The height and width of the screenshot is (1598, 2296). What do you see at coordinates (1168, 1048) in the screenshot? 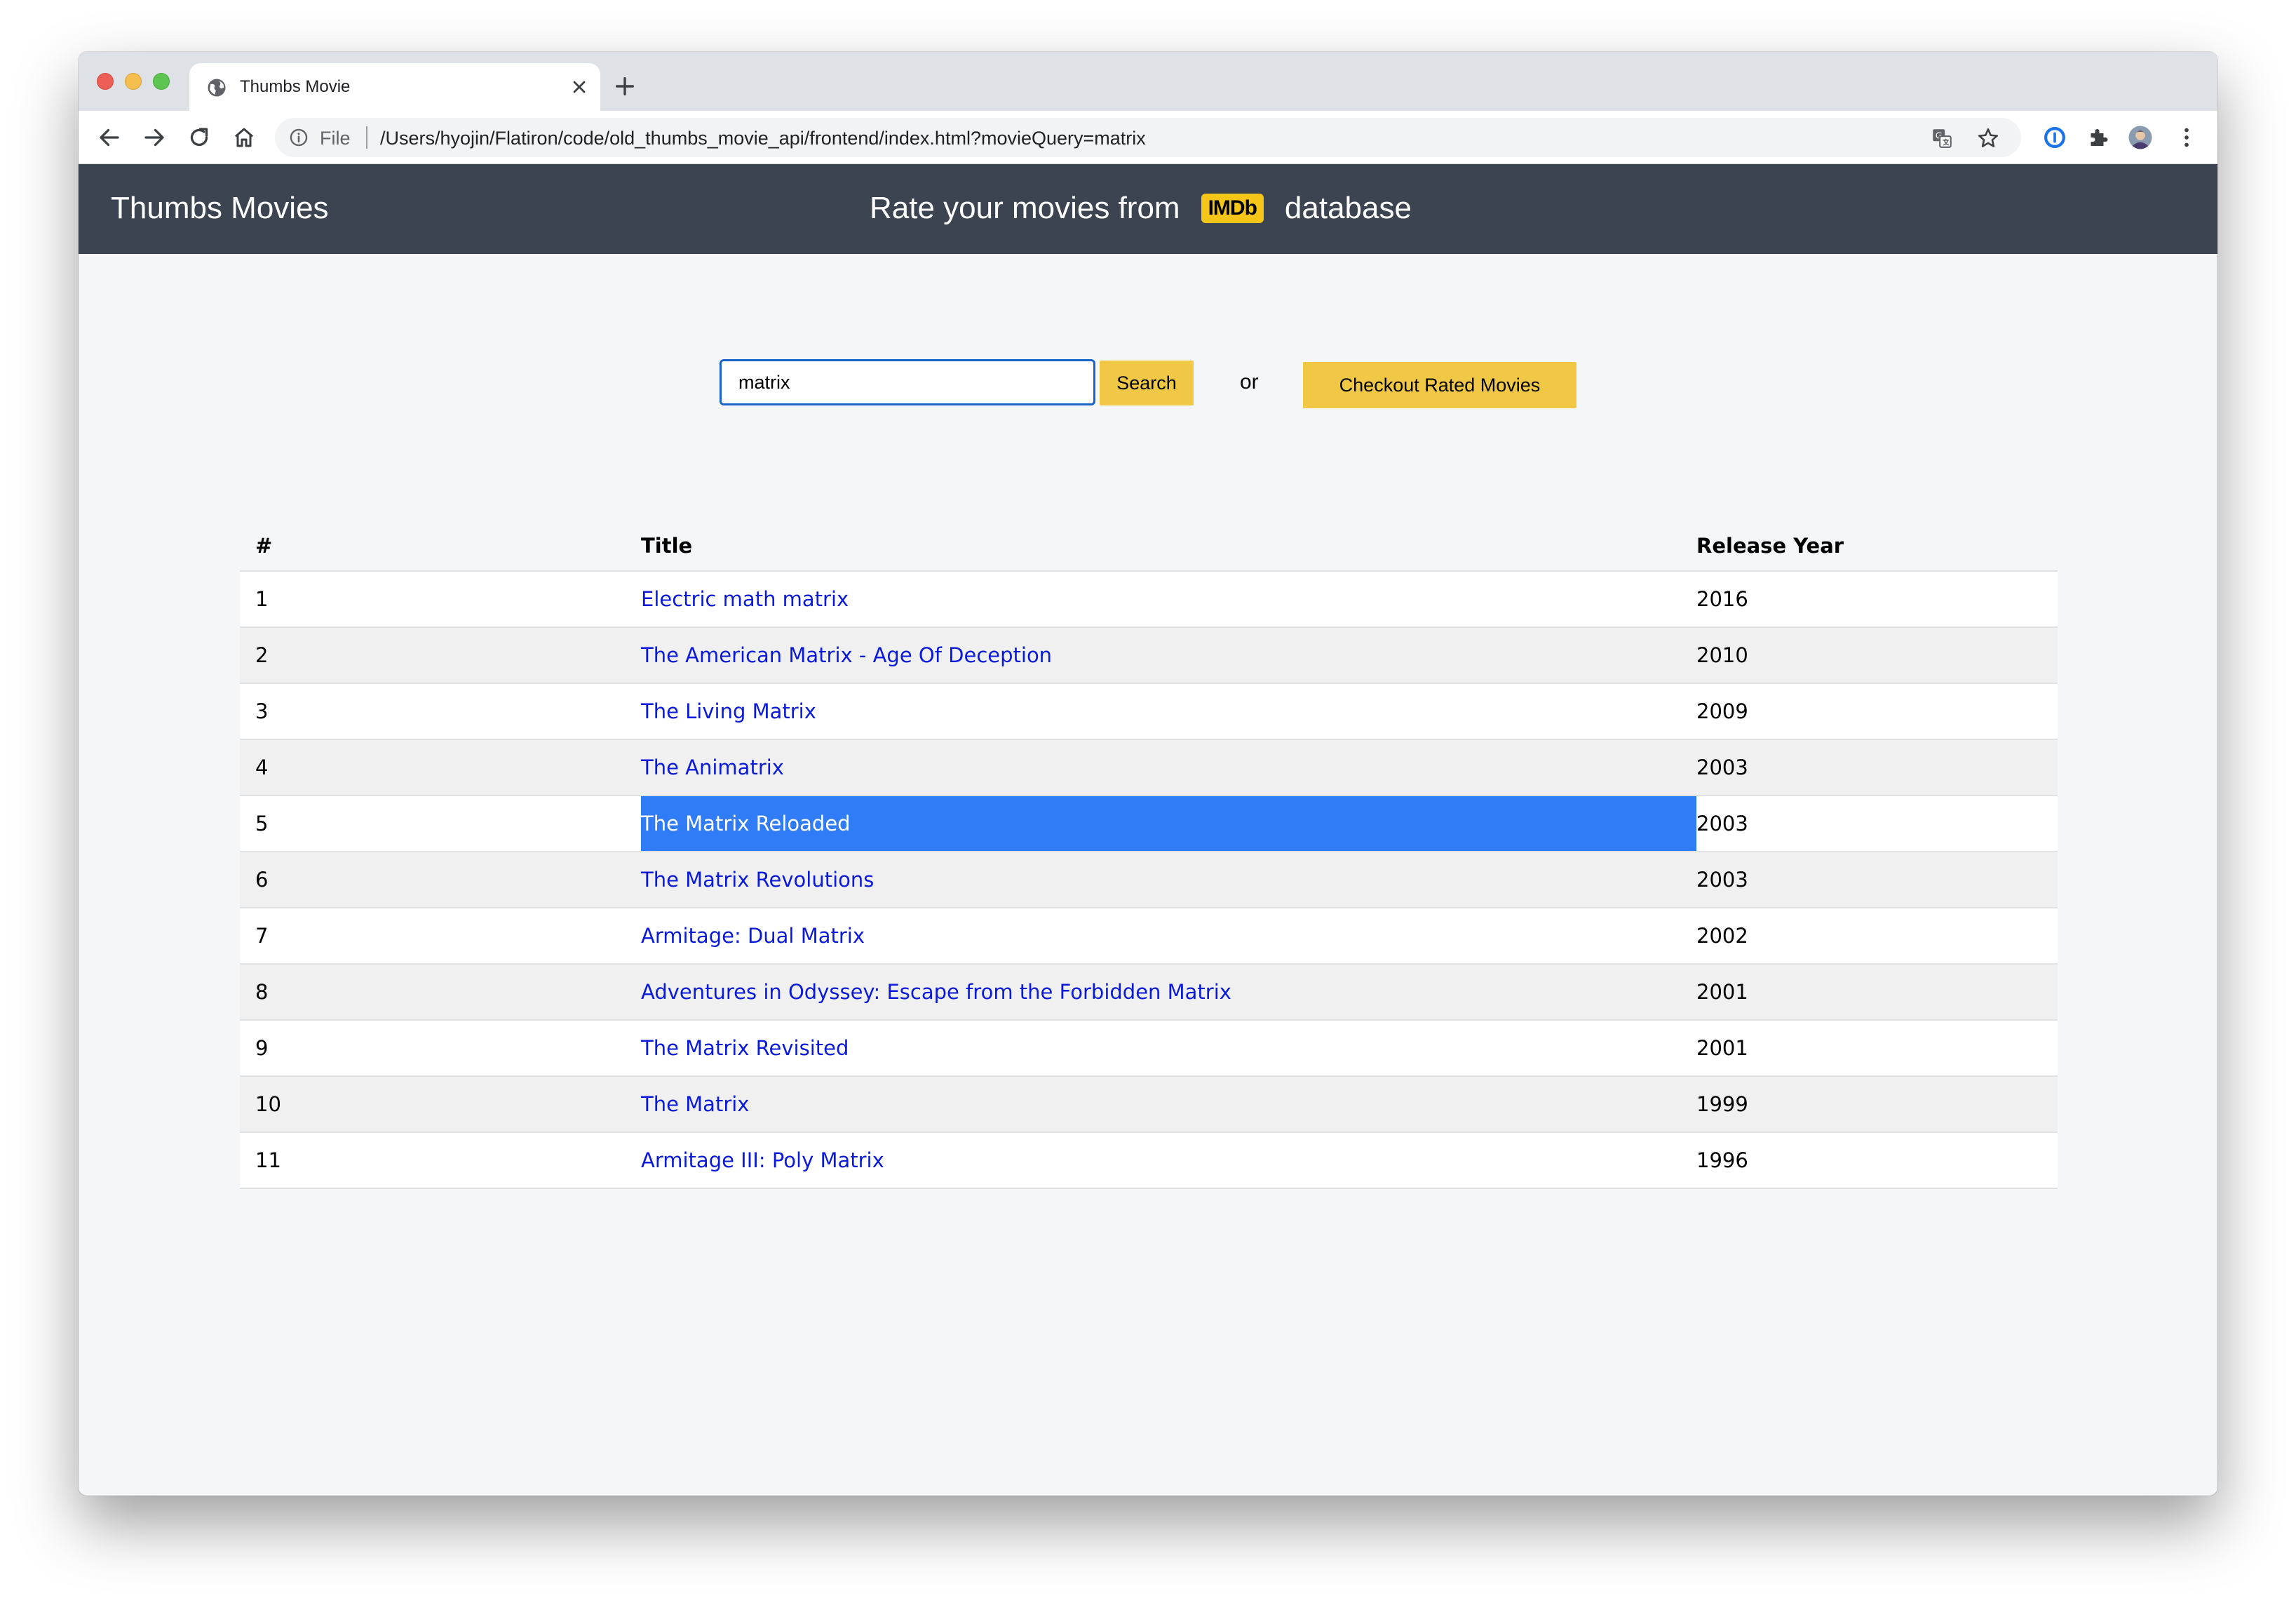
I see `title-cell: The Matrix Revisited` at bounding box center [1168, 1048].